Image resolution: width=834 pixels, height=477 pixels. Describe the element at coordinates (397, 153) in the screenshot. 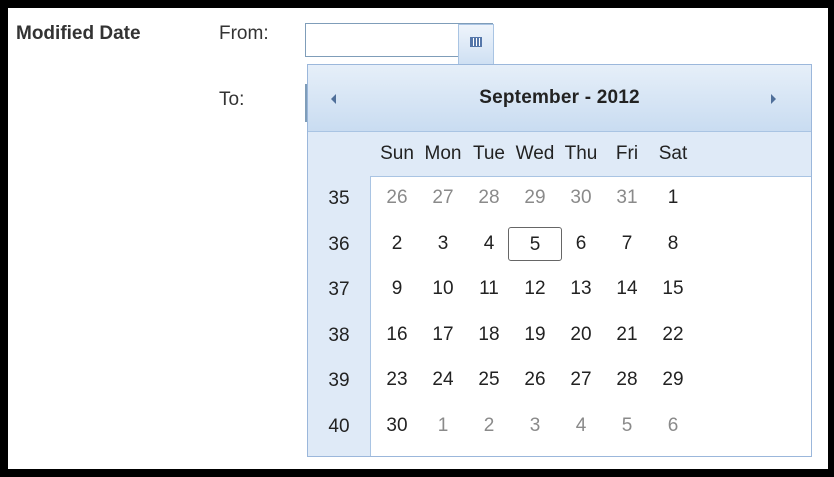

I see `day-of-week-header: Sun` at that location.